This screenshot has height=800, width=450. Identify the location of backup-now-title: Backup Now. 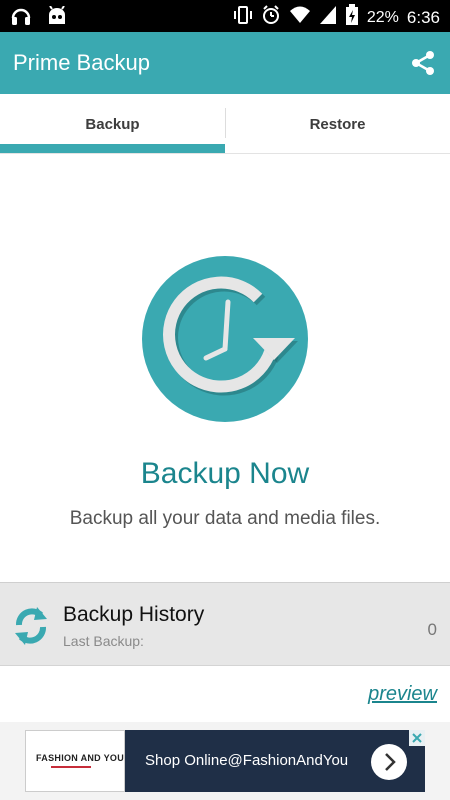
(225, 474).